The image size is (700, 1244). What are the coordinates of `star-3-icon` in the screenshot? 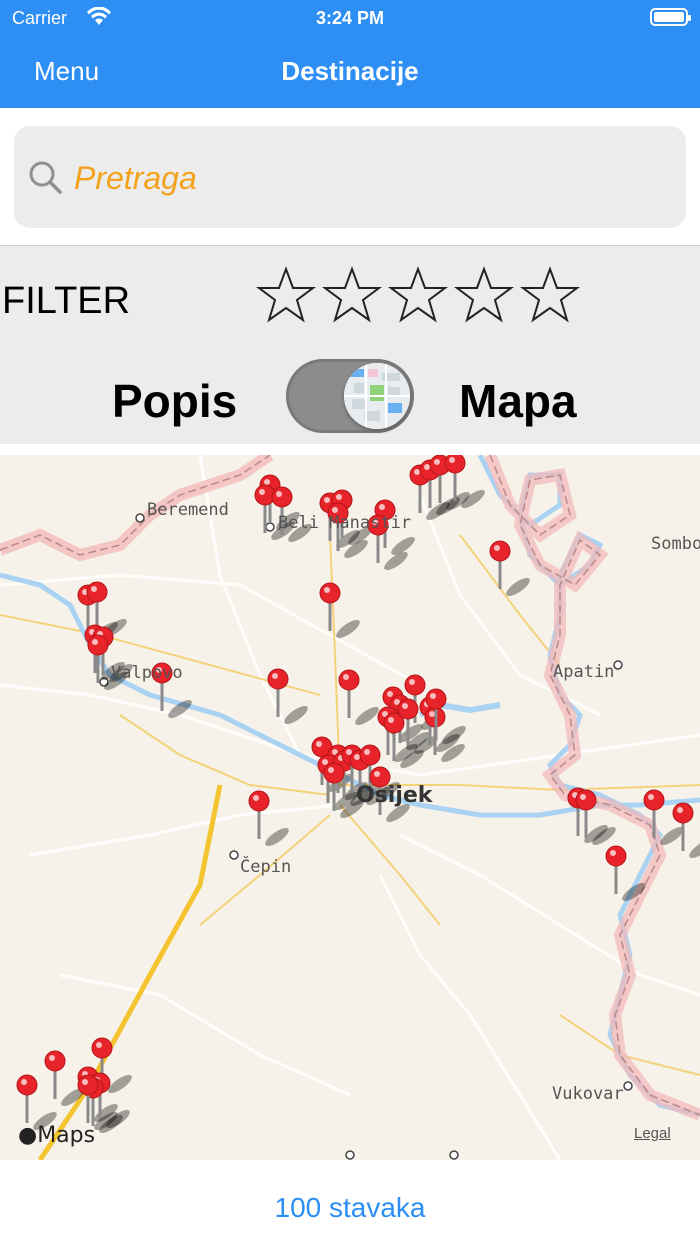 It's located at (418, 296).